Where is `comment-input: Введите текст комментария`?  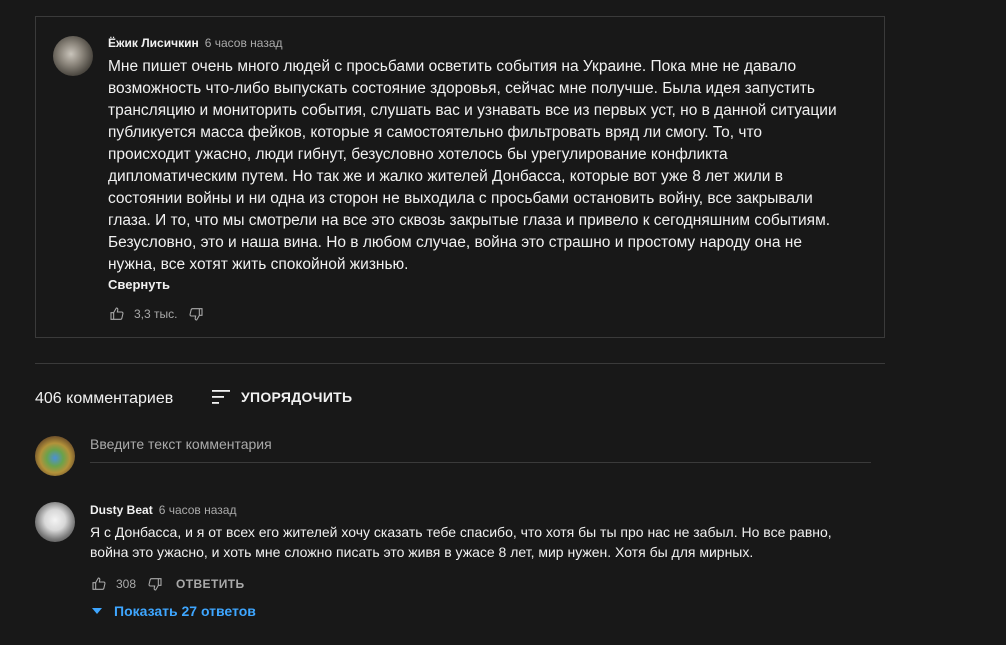 comment-input: Введите текст комментария is located at coordinates (480, 449).